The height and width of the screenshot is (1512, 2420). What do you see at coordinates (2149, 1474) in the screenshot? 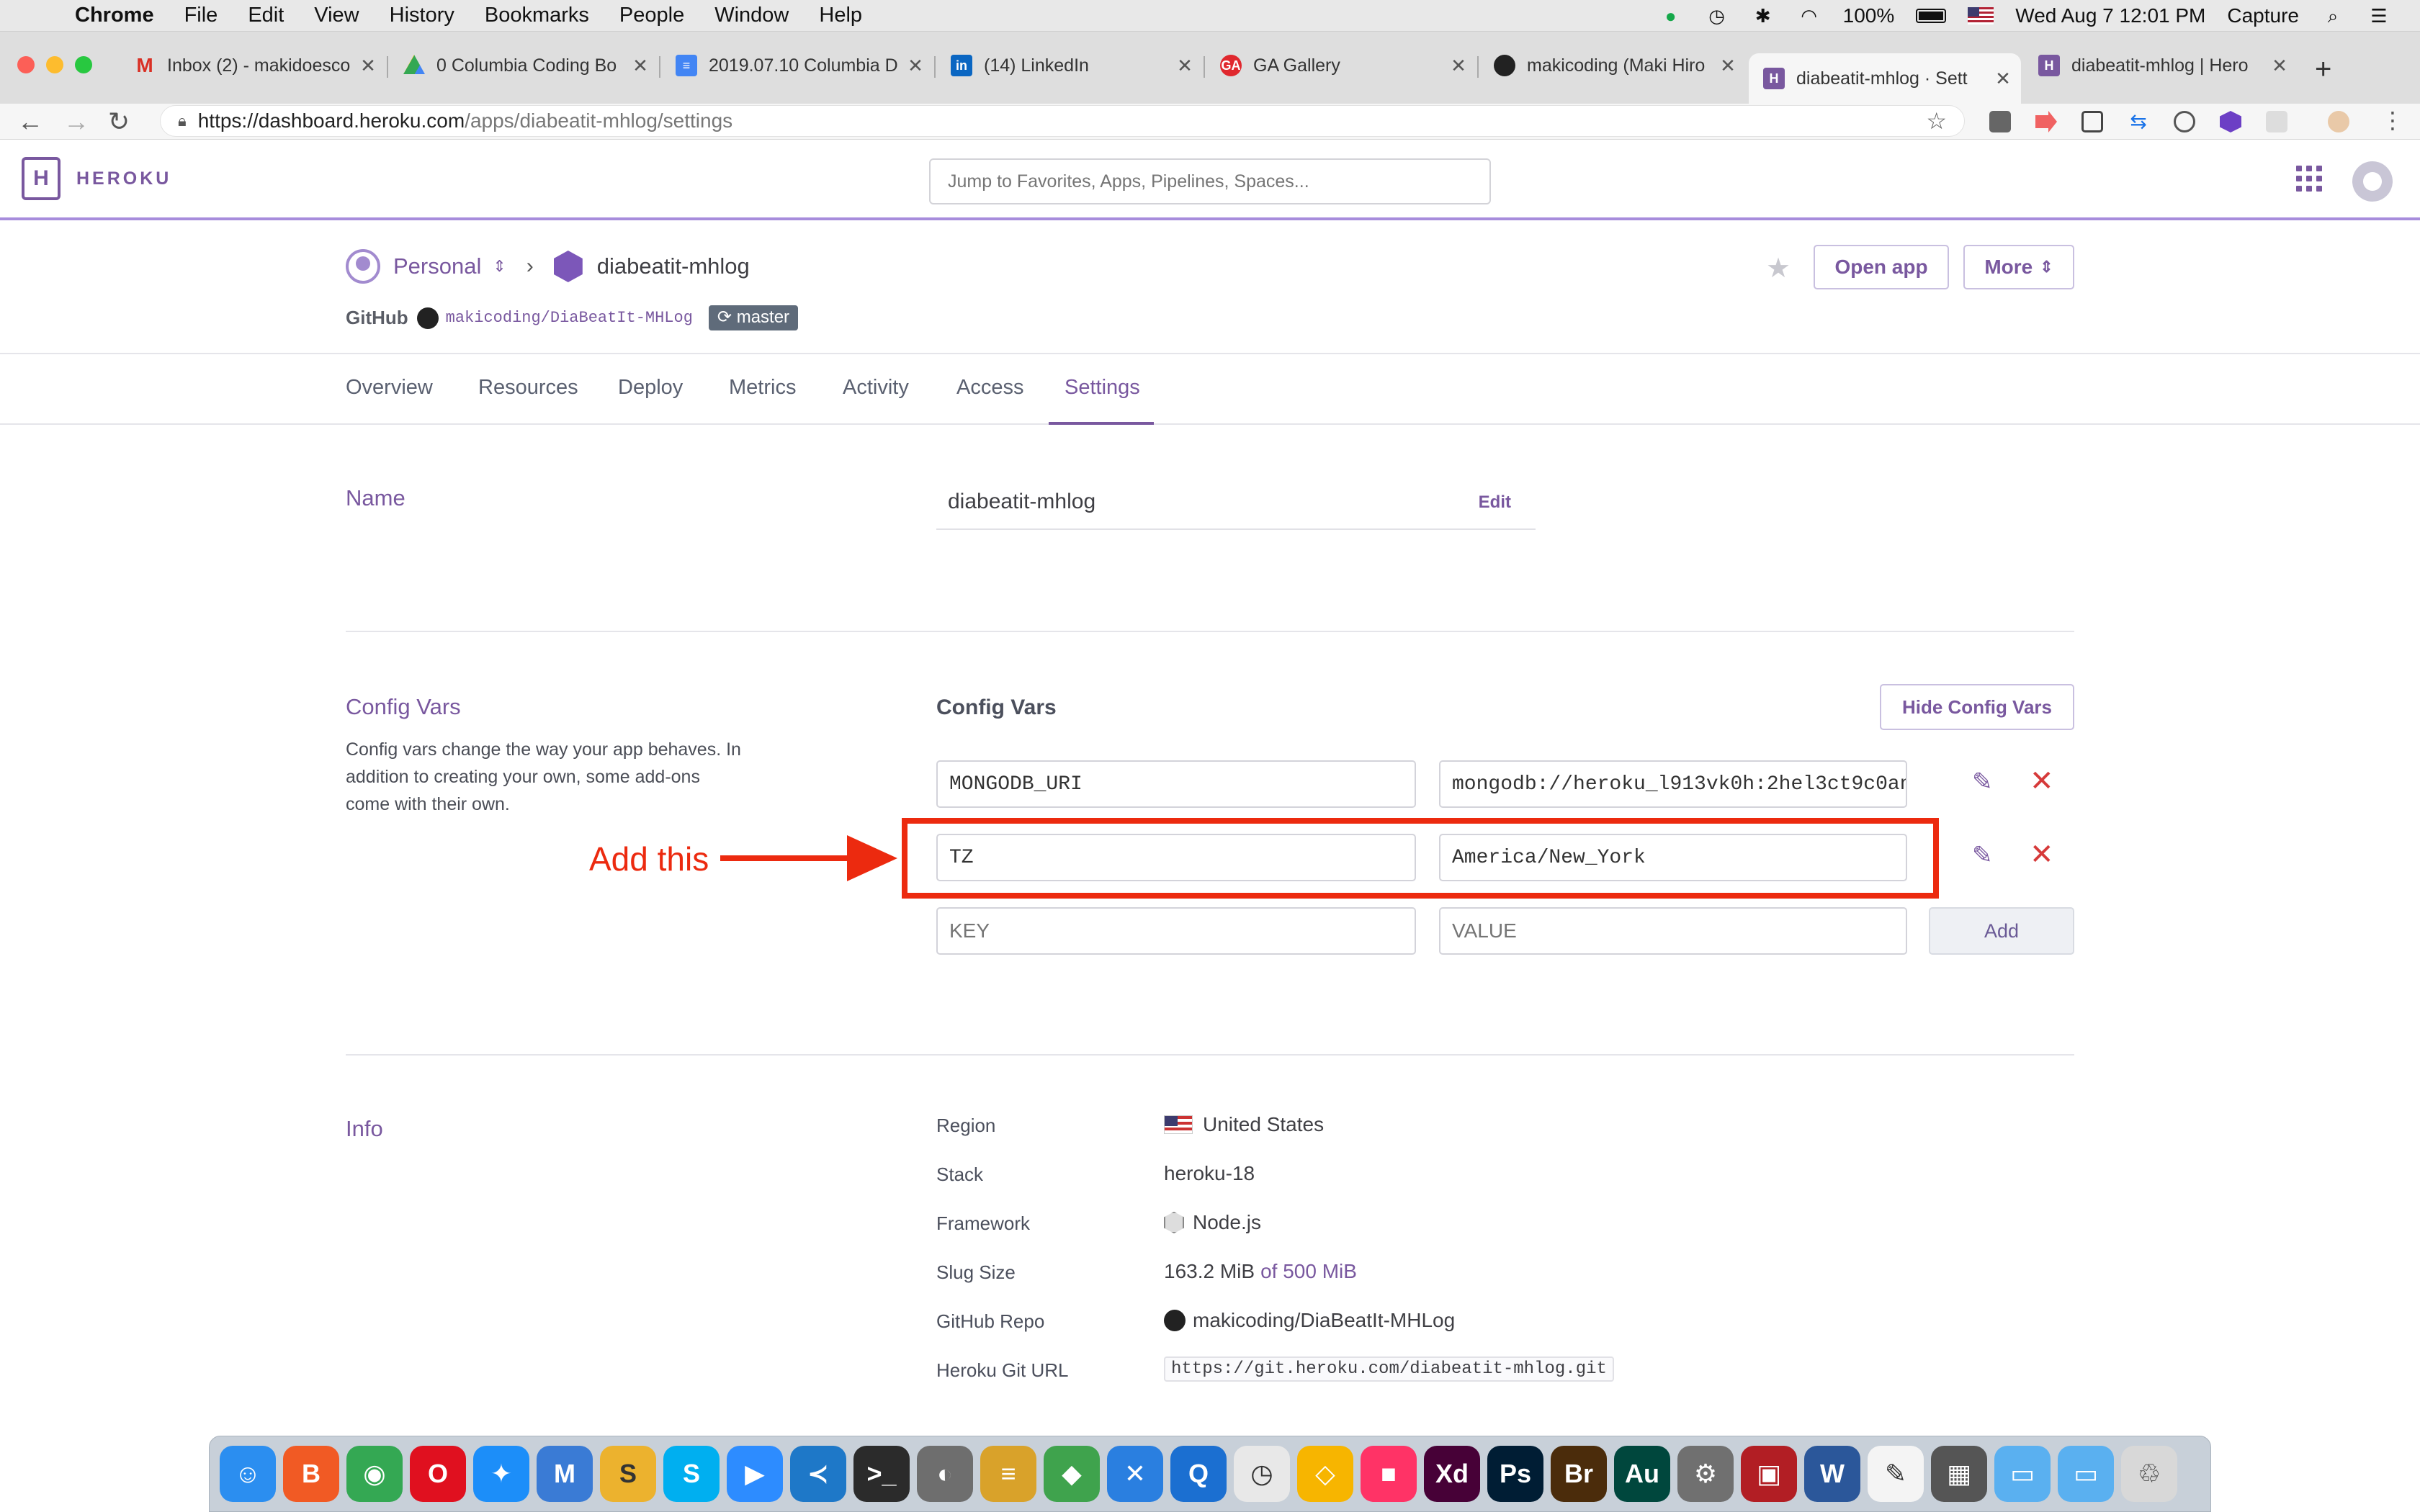
I see `trash-icon: ♲` at bounding box center [2149, 1474].